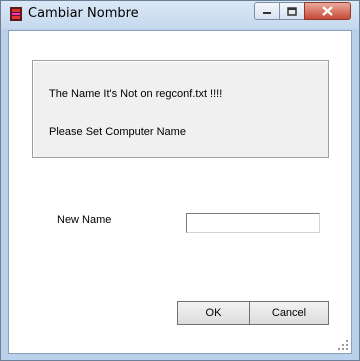  Describe the element at coordinates (180, 15) in the screenshot. I see `title-bar: Cambiar Nombre` at that location.